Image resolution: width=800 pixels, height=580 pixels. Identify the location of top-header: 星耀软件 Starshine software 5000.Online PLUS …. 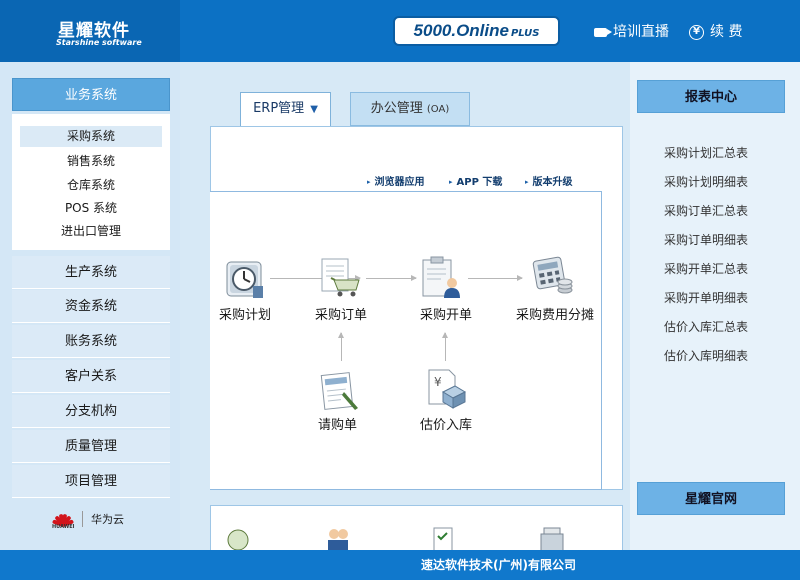
(400, 31).